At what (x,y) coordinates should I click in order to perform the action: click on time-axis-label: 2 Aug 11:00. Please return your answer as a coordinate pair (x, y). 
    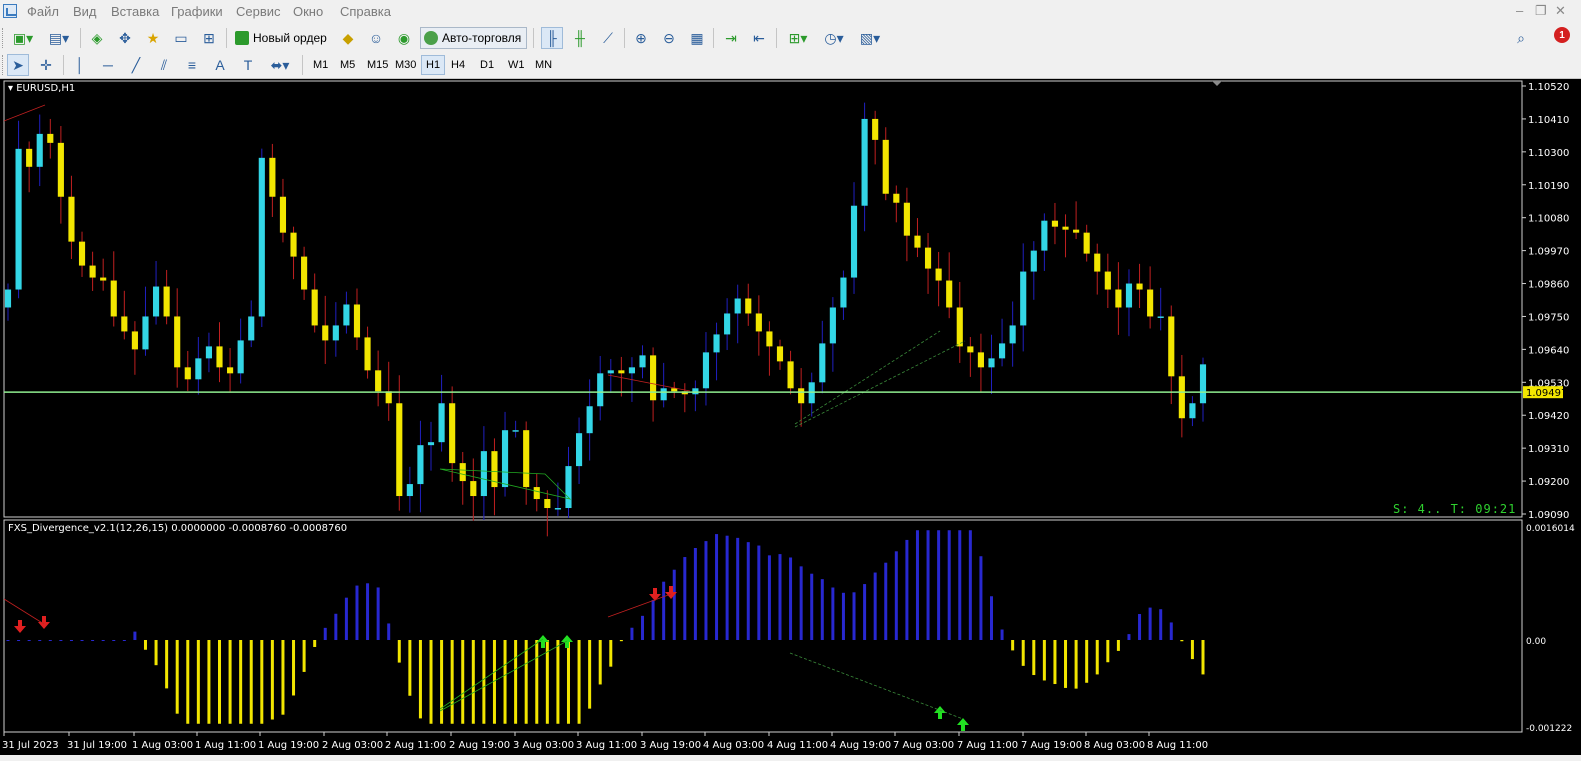
    Looking at the image, I should click on (415, 745).